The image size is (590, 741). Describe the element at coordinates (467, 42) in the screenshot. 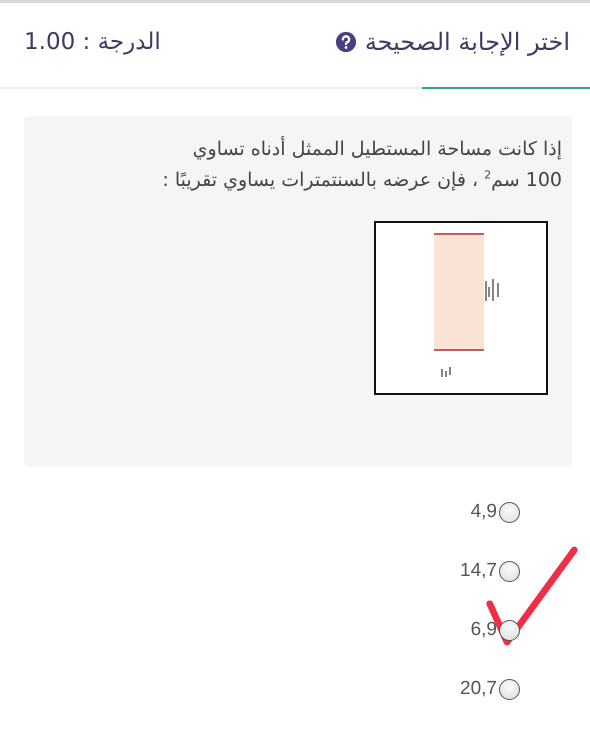

I see `question-prompt: اختر الإجابة الصحيحة` at that location.